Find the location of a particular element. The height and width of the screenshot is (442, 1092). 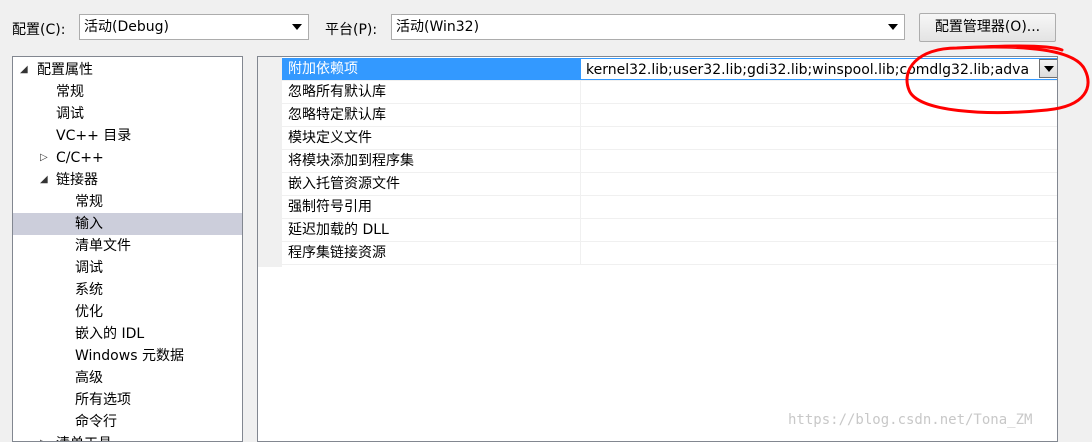

tree-item-label: 配置属性 is located at coordinates (65, 70).